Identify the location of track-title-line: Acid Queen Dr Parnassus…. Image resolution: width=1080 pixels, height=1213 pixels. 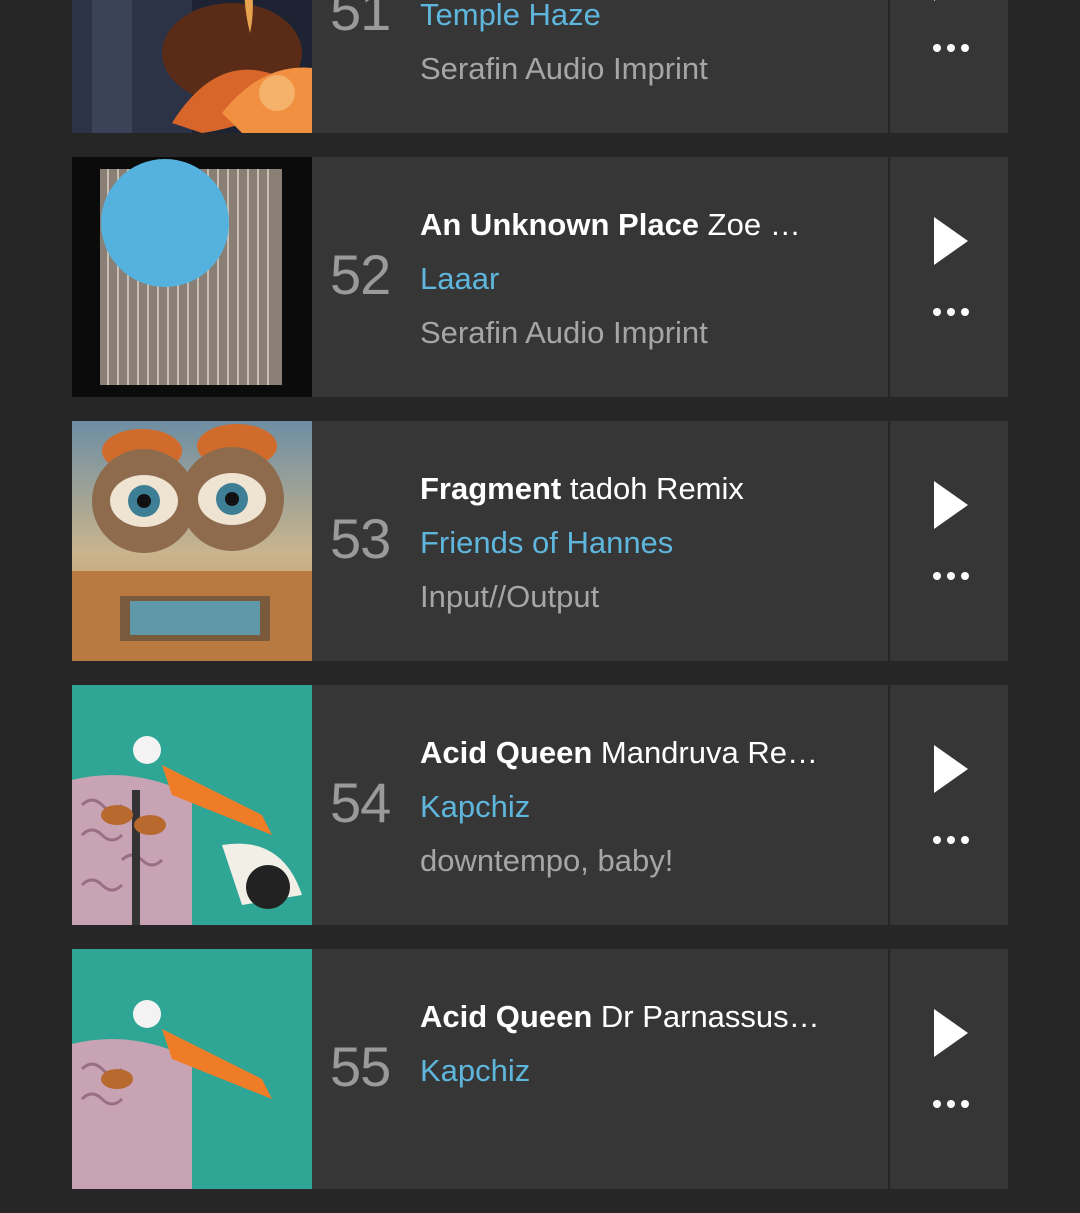
(620, 1017).